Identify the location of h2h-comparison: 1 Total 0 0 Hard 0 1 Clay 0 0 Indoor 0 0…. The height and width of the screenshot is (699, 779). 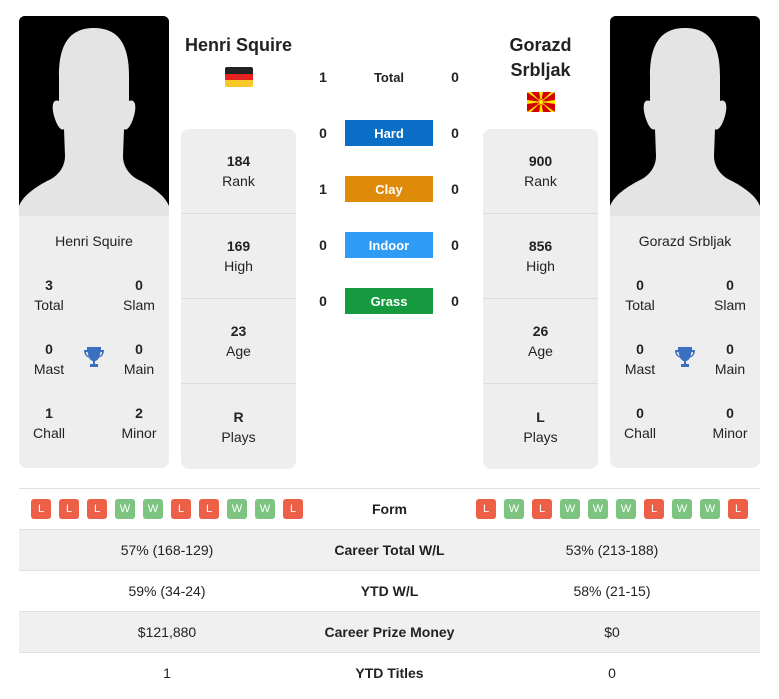
(390, 189).